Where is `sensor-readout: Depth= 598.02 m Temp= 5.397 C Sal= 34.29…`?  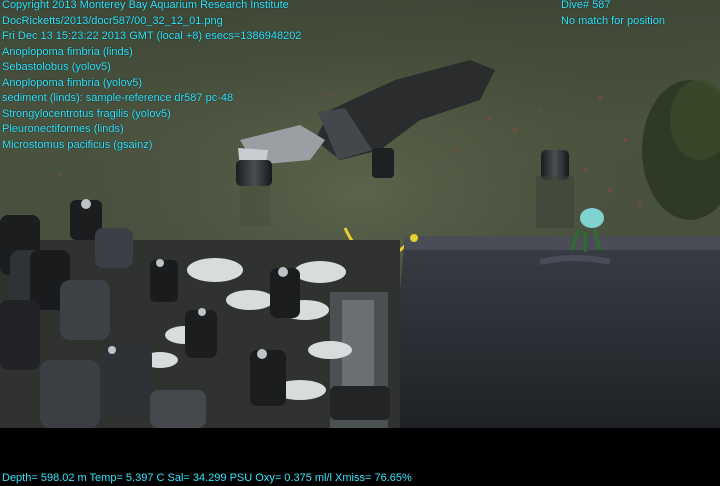
sensor-readout: Depth= 598.02 m Temp= 5.397 C Sal= 34.29… is located at coordinates (207, 478).